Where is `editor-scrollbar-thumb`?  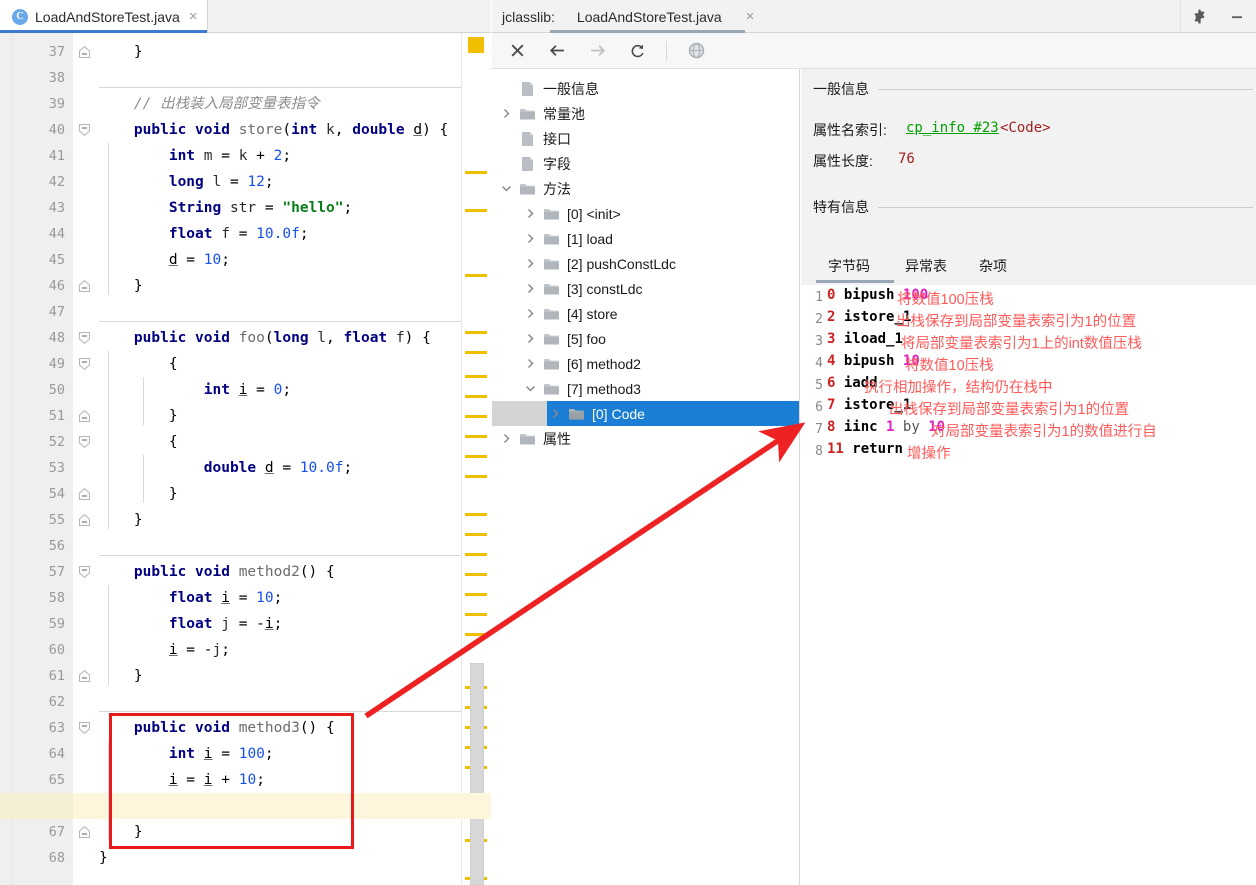
editor-scrollbar-thumb is located at coordinates (477, 774).